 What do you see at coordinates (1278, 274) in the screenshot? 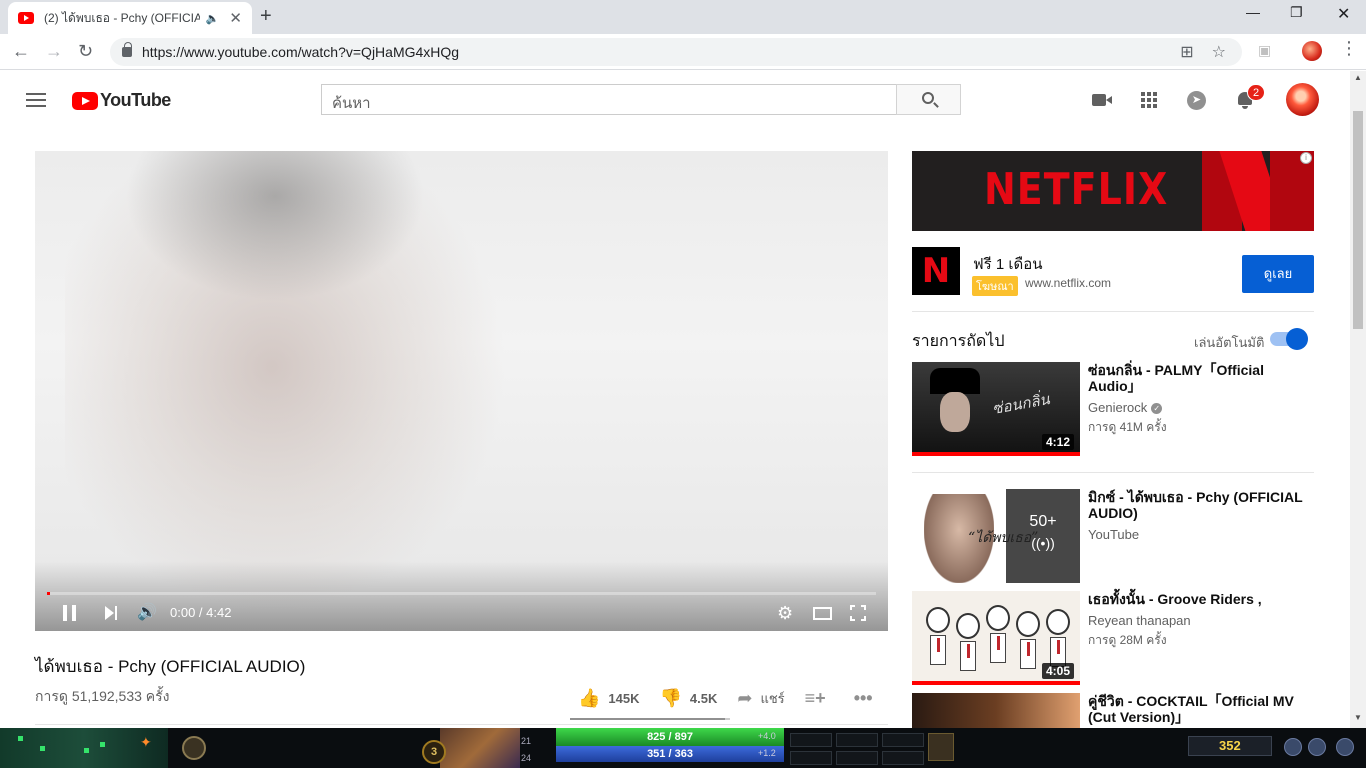
I see `ad-cta-button: ดูเลย` at bounding box center [1278, 274].